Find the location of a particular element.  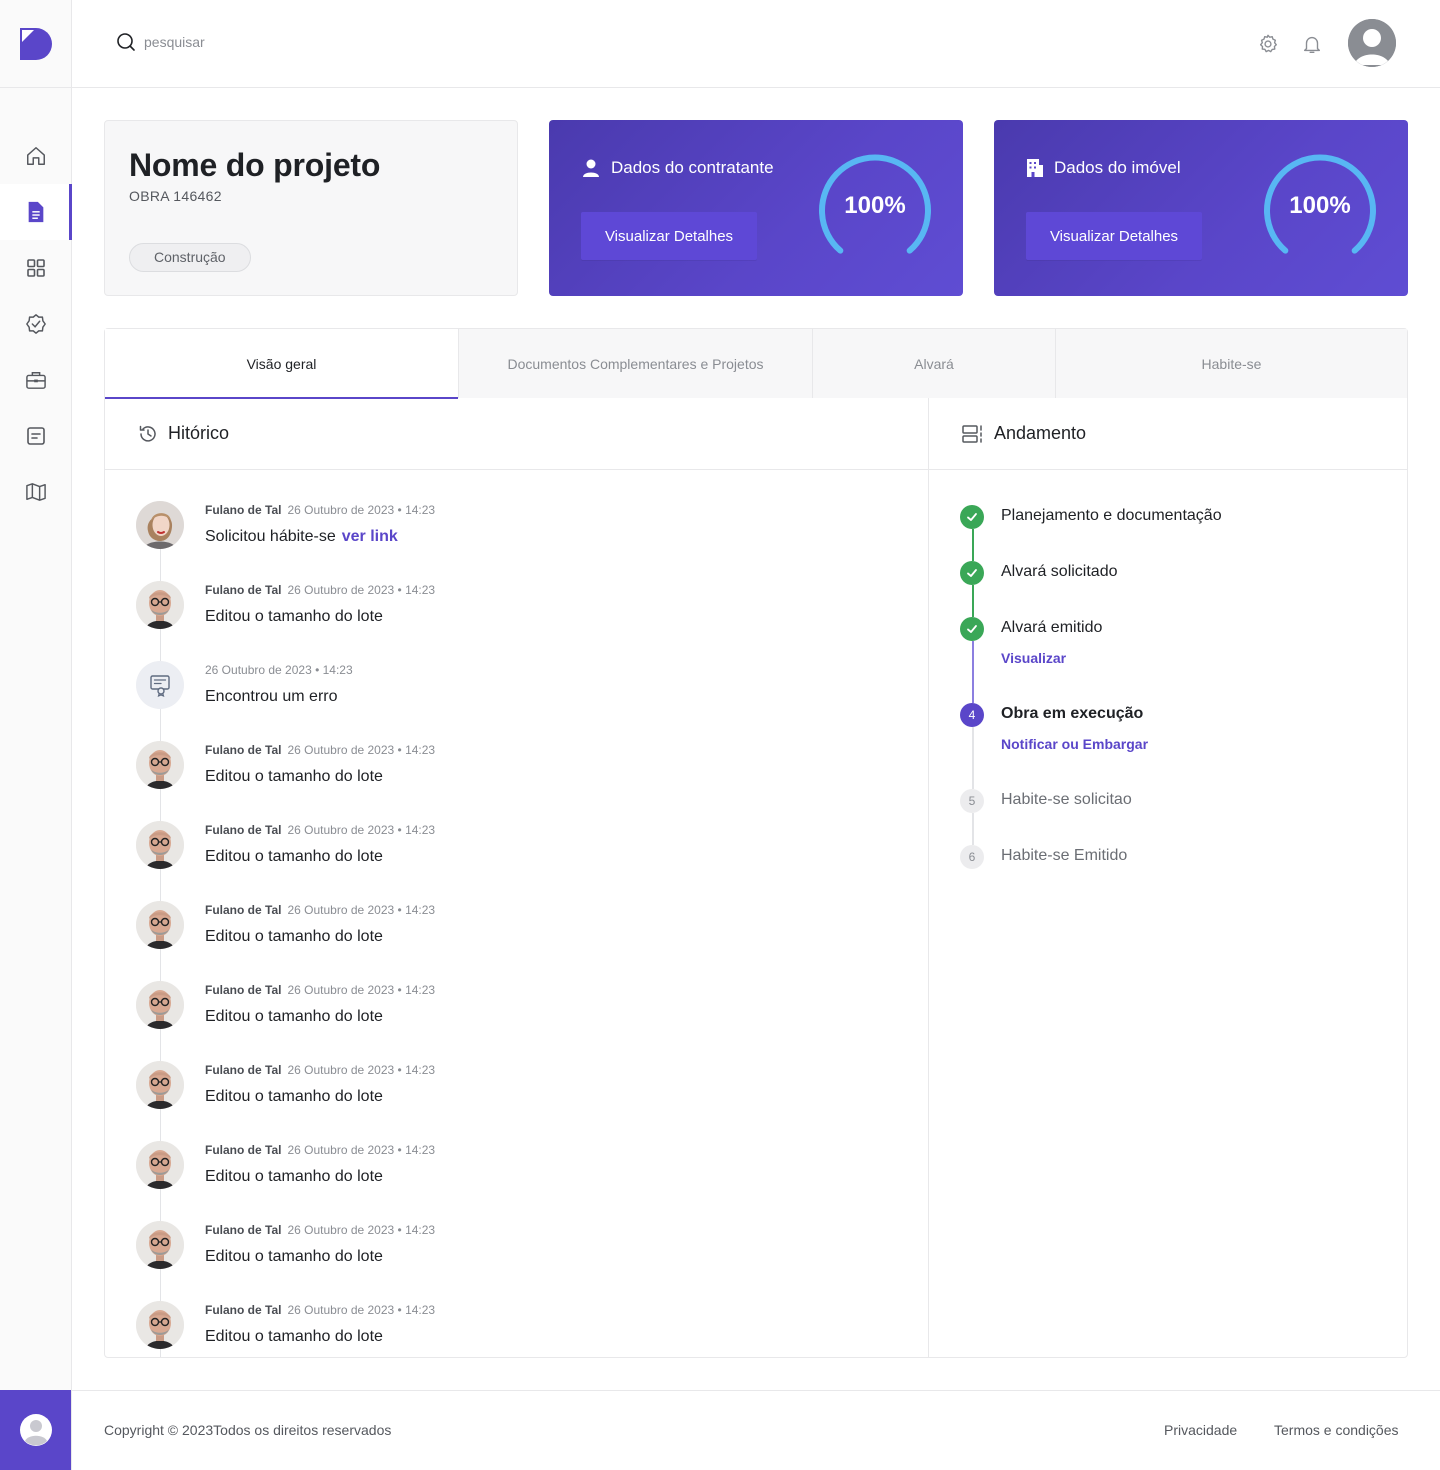

nav-approvals is located at coordinates (35, 324).